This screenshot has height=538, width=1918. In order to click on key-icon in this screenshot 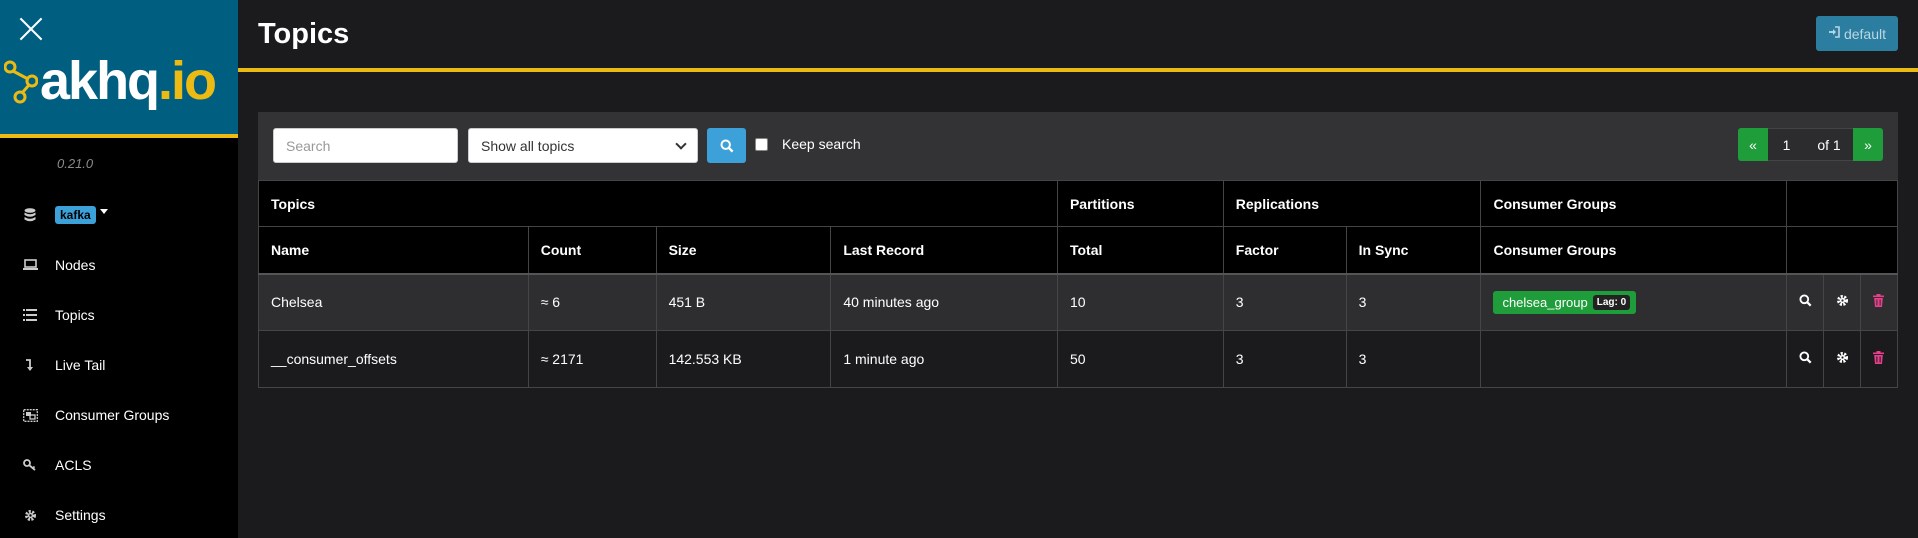, I will do `click(30, 465)`.